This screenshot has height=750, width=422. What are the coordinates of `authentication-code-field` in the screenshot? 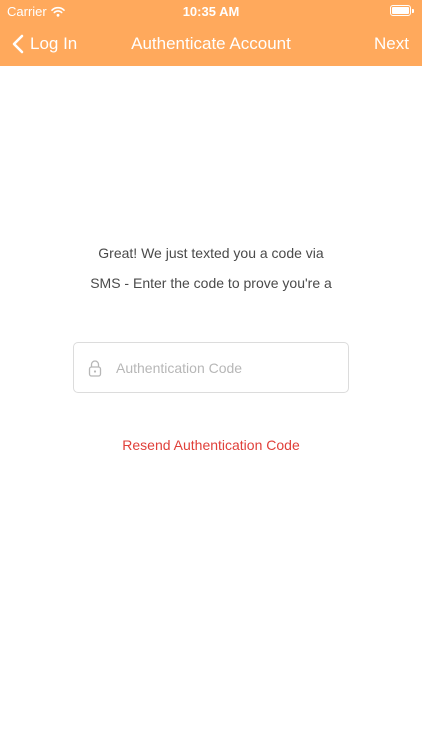 It's located at (211, 367).